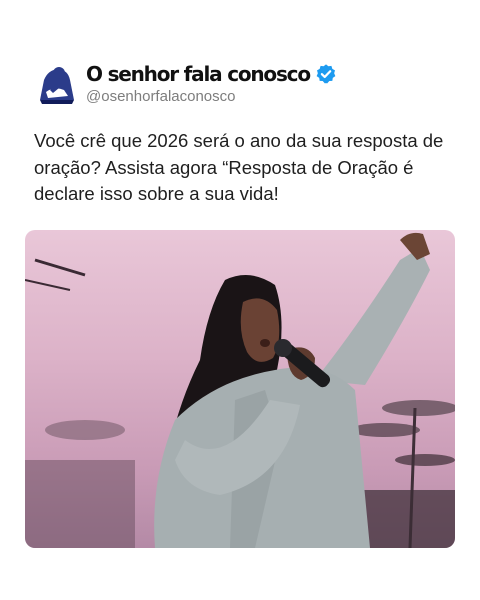 This screenshot has width=480, height=600. What do you see at coordinates (198, 74) in the screenshot?
I see `display-name: O senhor fala conosco` at bounding box center [198, 74].